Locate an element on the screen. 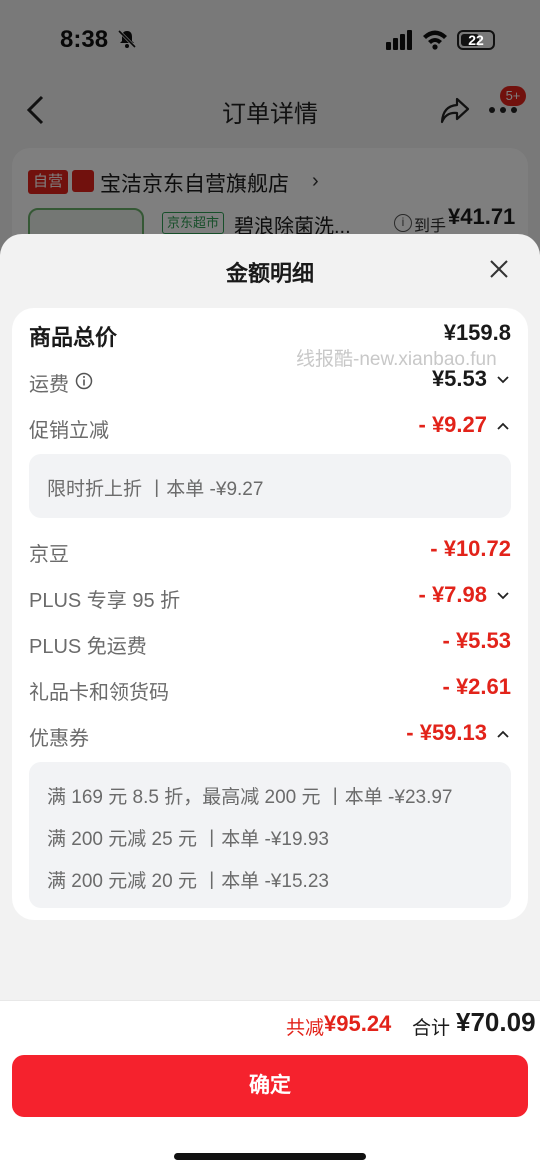 The height and width of the screenshot is (1170, 540). giftcard-value: - ¥2.61 is located at coordinates (477, 686).